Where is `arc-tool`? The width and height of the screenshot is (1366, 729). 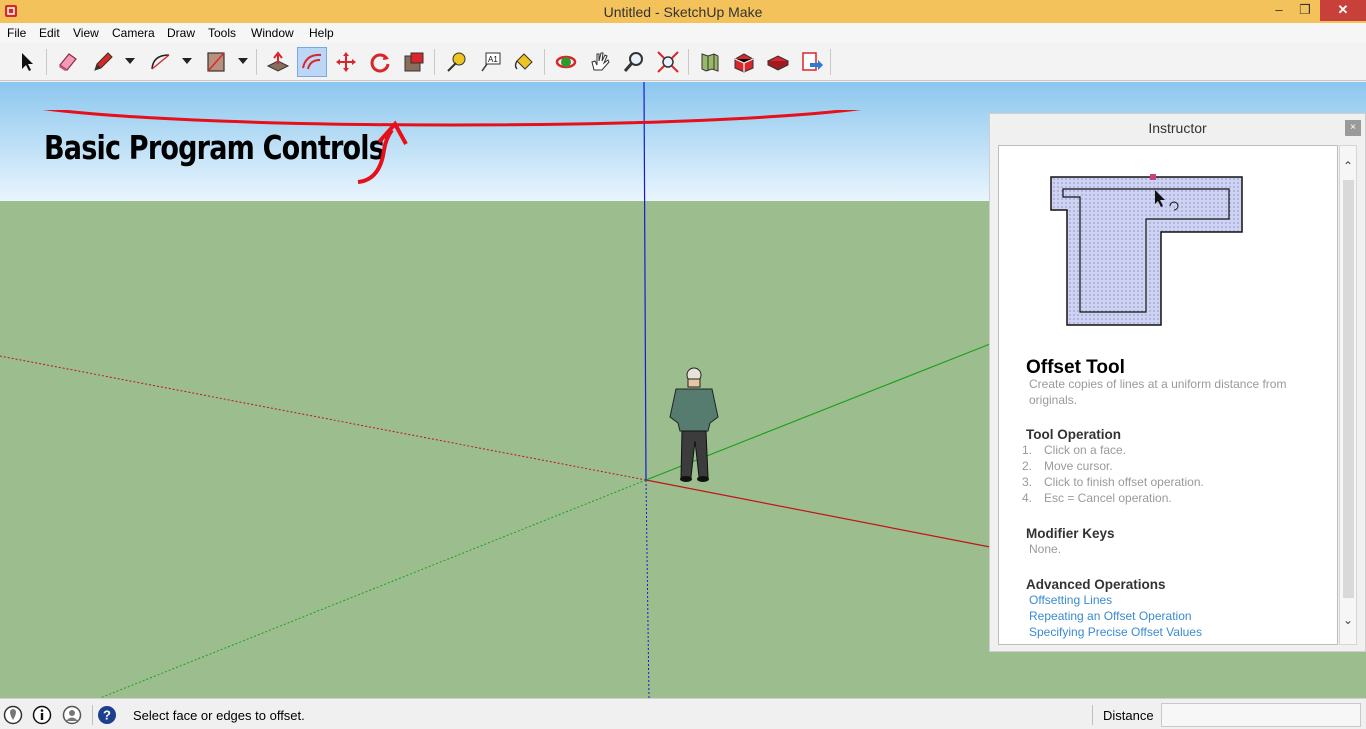
arc-tool is located at coordinates (161, 62).